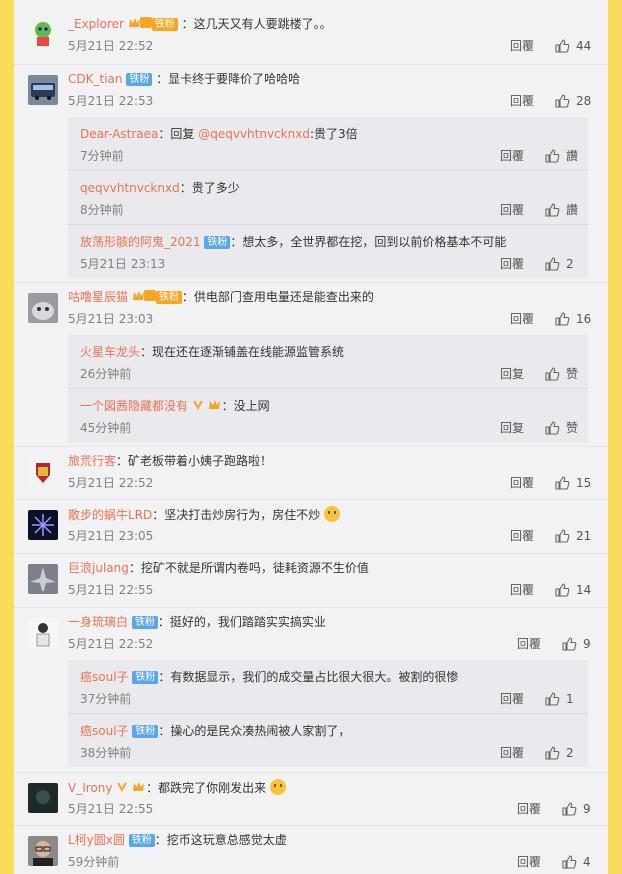  Describe the element at coordinates (584, 46) in the screenshot. I see `like-count: 44` at that location.